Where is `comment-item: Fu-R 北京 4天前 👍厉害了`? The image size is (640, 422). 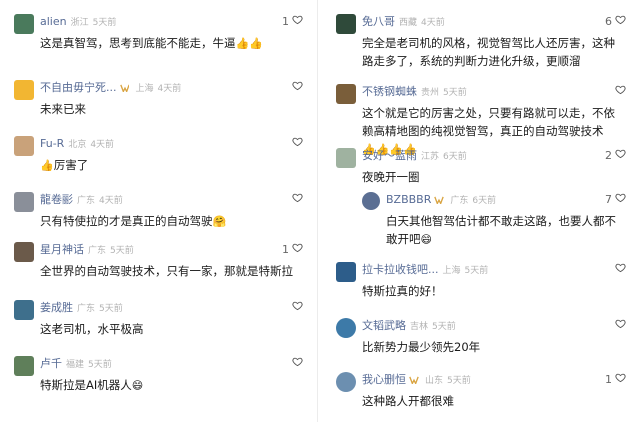
comment-item: Fu-R 北京 4天前 👍厉害了 is located at coordinates (158, 161).